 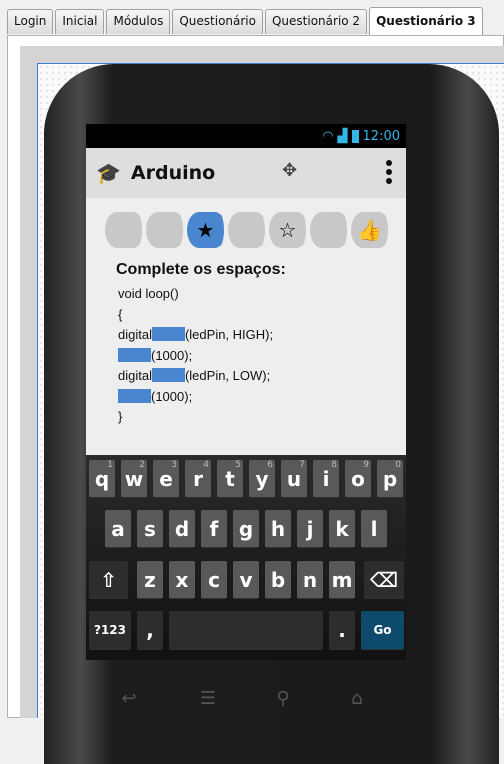 What do you see at coordinates (206, 465) in the screenshot?
I see `key-number: 4` at bounding box center [206, 465].